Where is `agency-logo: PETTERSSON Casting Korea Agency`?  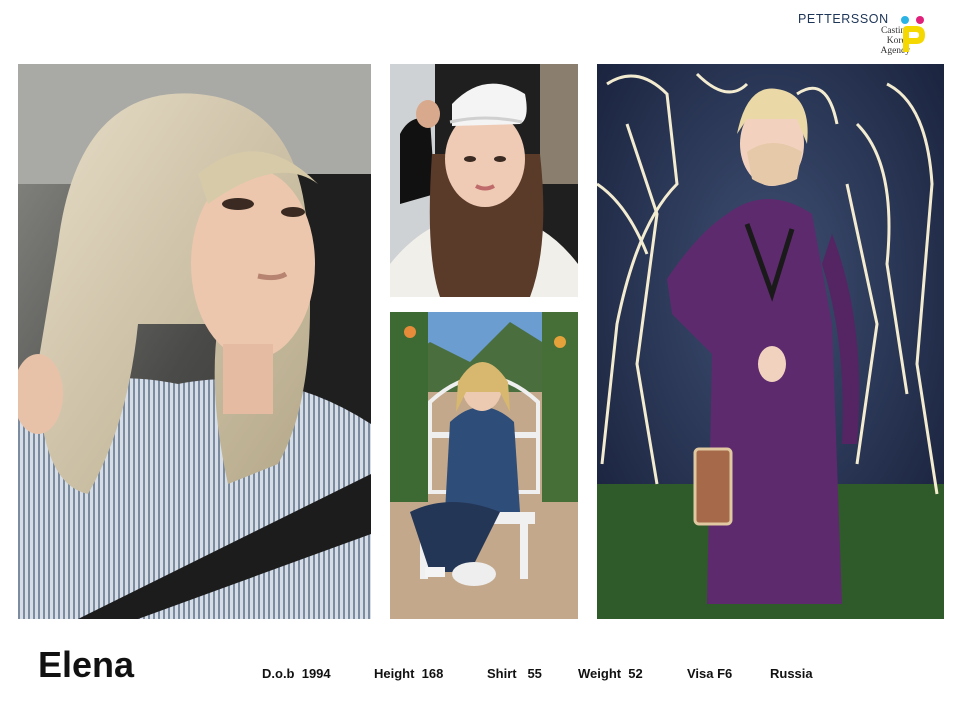 agency-logo: PETTERSSON Casting Korea Agency is located at coordinates (863, 34).